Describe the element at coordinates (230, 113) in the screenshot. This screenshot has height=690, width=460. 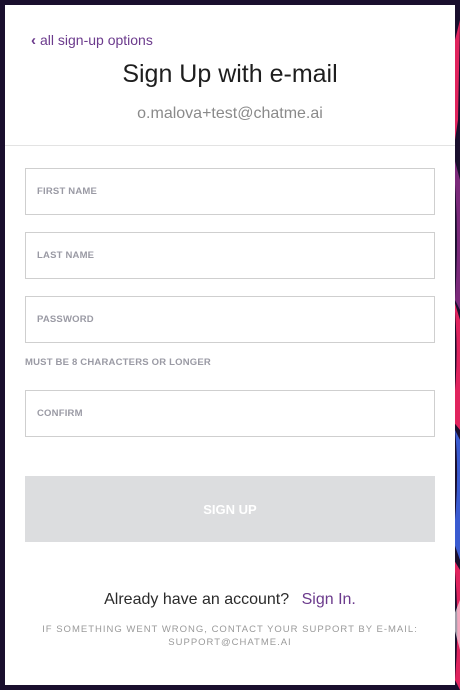
I see `user-email: o.malova+test@chatme.ai` at that location.